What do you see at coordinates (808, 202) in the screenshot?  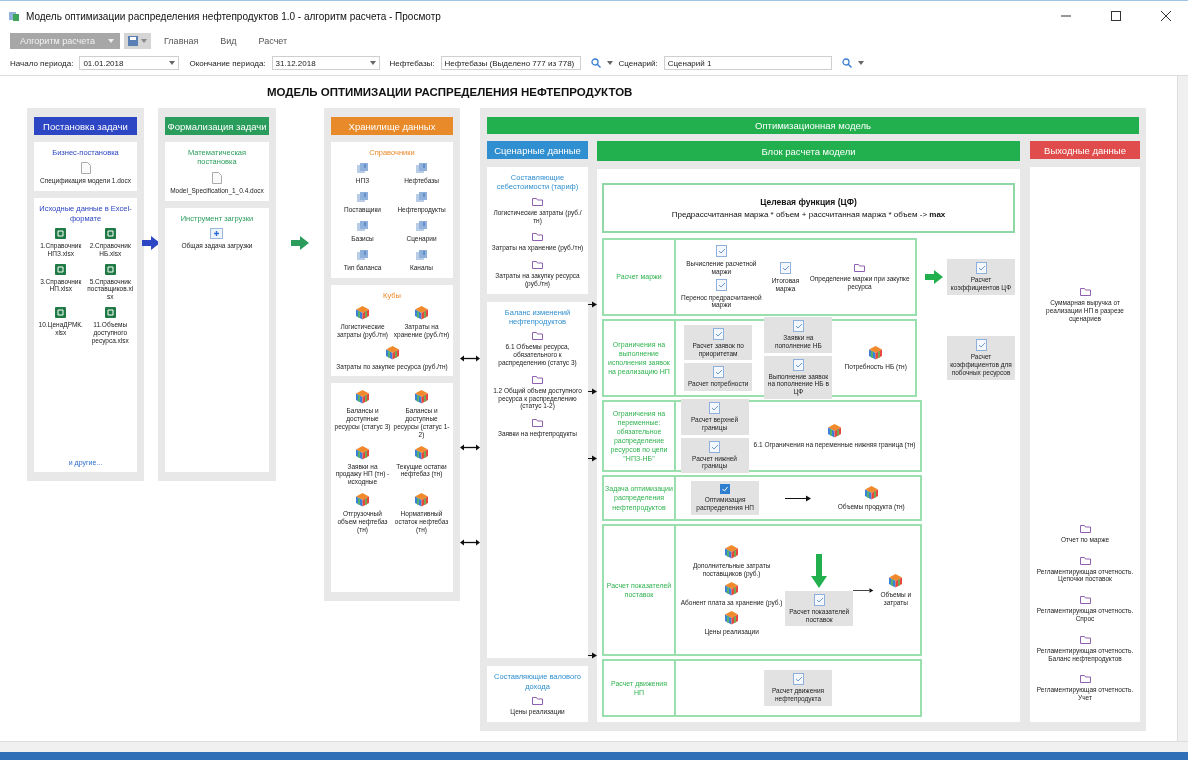 I see `objective-title: Целевая функция (ЦФ)` at bounding box center [808, 202].